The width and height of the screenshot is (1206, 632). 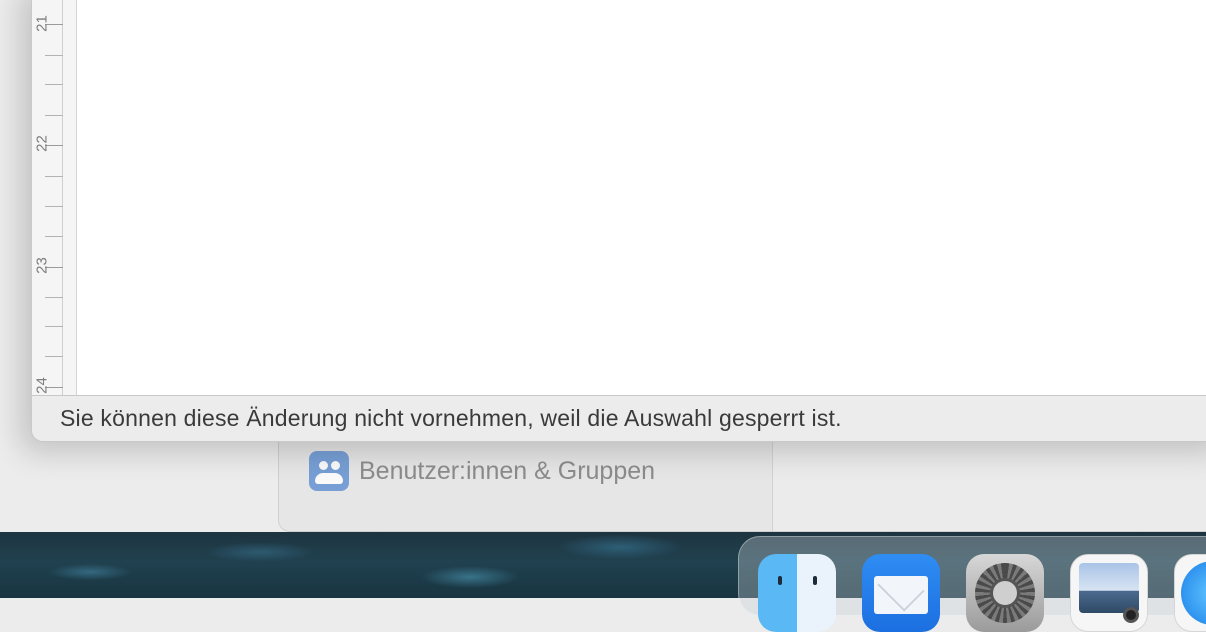 What do you see at coordinates (329, 471) in the screenshot?
I see `users-groups-icon` at bounding box center [329, 471].